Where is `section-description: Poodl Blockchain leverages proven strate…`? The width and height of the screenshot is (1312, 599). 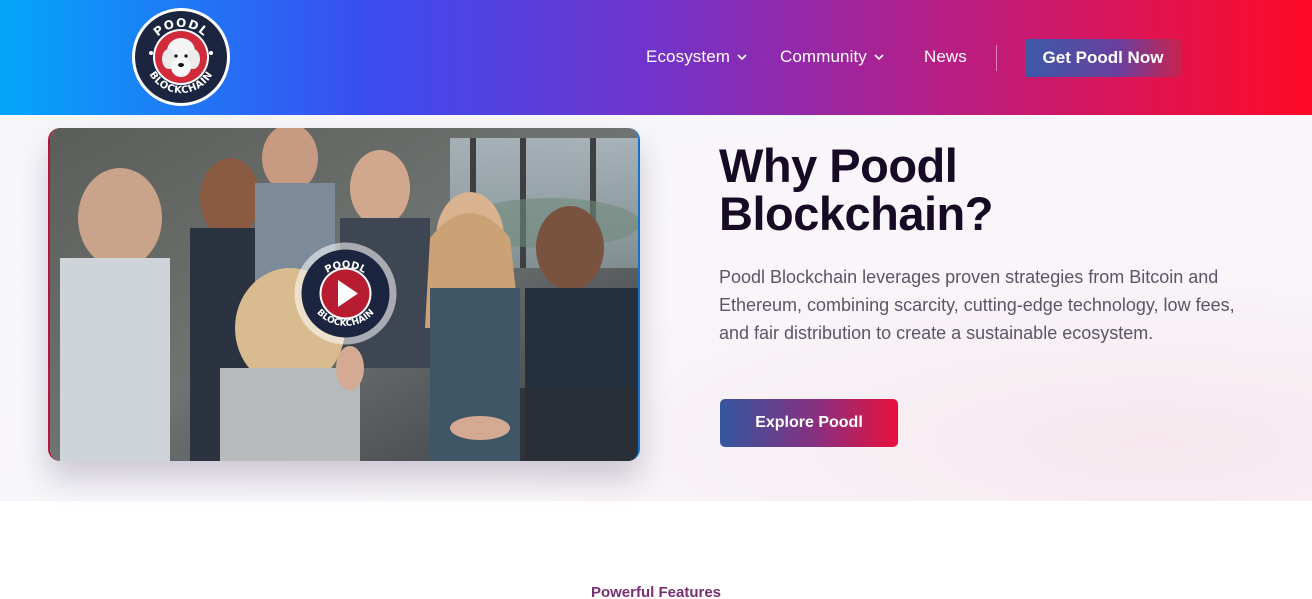
section-description: Poodl Blockchain leverages proven strate… is located at coordinates (977, 305).